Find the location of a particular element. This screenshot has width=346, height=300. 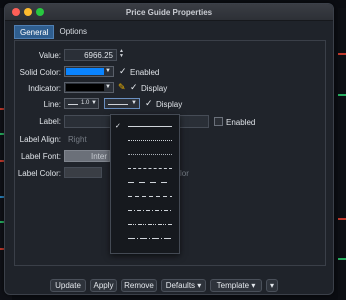

line-style-option-solid: ✓ is located at coordinates (145, 127).